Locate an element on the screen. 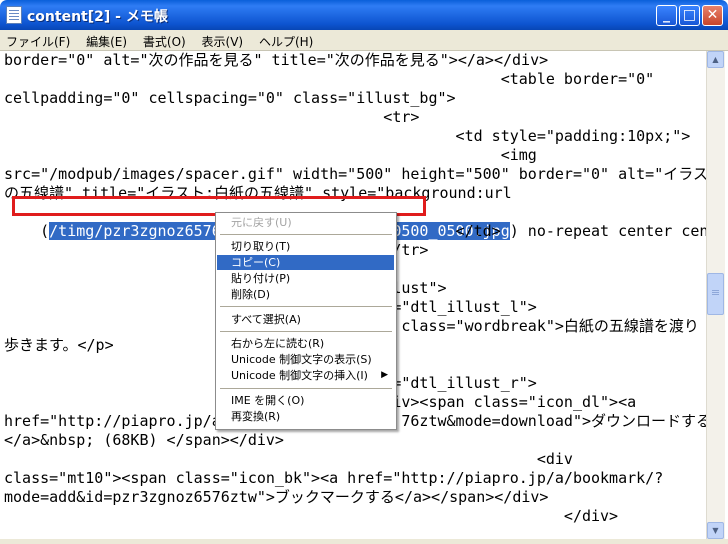 Image resolution: width=728 pixels, height=544 pixels. menu-item-insert-unicode-label: Unicode 制御文字の挿入(I) is located at coordinates (299, 375).